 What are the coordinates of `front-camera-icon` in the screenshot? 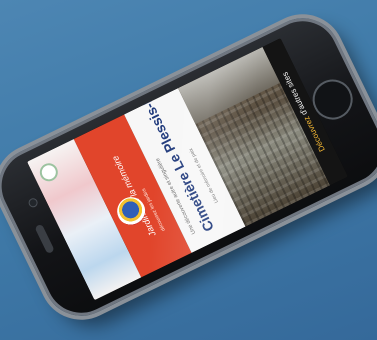 It's located at (33, 203).